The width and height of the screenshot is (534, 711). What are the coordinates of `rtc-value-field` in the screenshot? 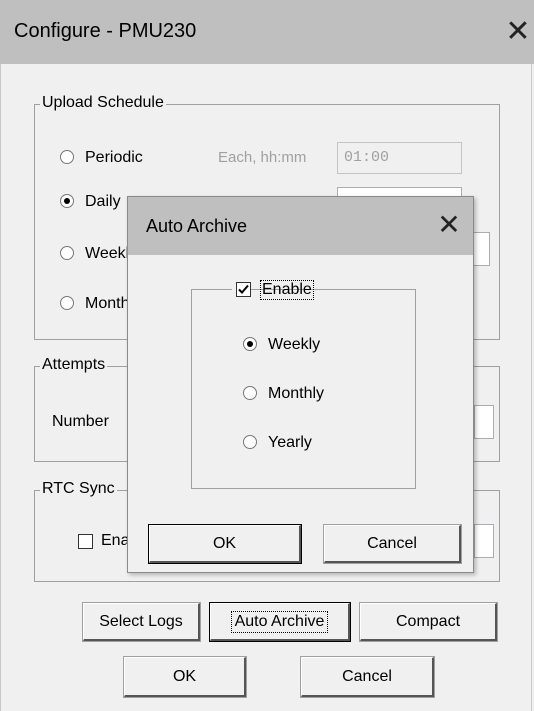 It's located at (484, 541).